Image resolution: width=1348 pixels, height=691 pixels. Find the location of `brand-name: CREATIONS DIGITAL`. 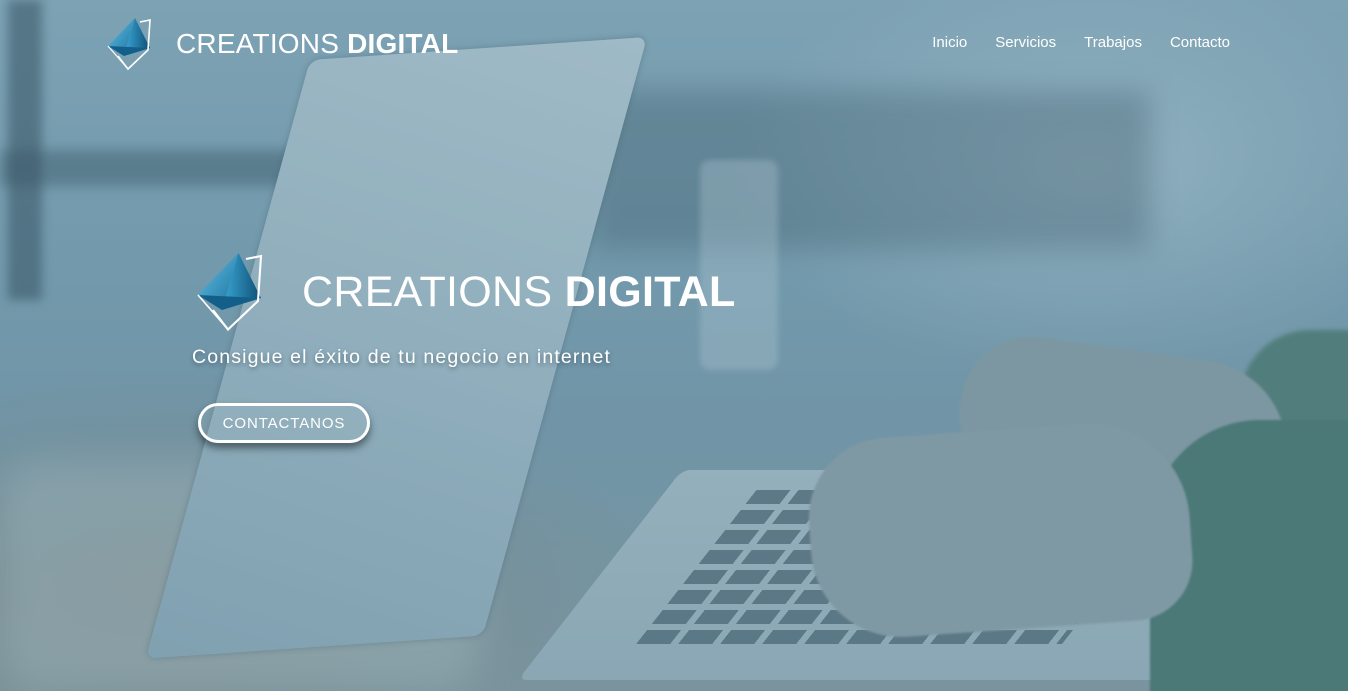

brand-name: CREATIONS DIGITAL is located at coordinates (317, 44).